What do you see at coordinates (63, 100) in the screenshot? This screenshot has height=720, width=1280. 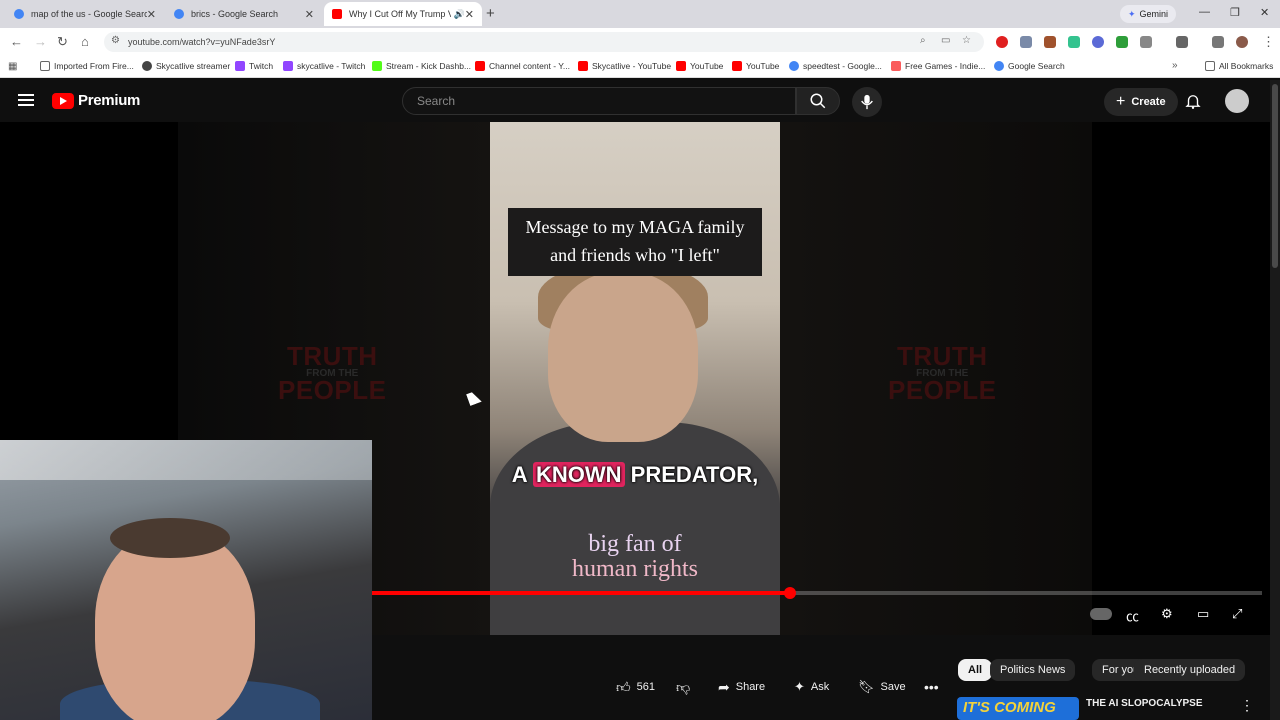 I see `youtube-play-icon` at bounding box center [63, 100].